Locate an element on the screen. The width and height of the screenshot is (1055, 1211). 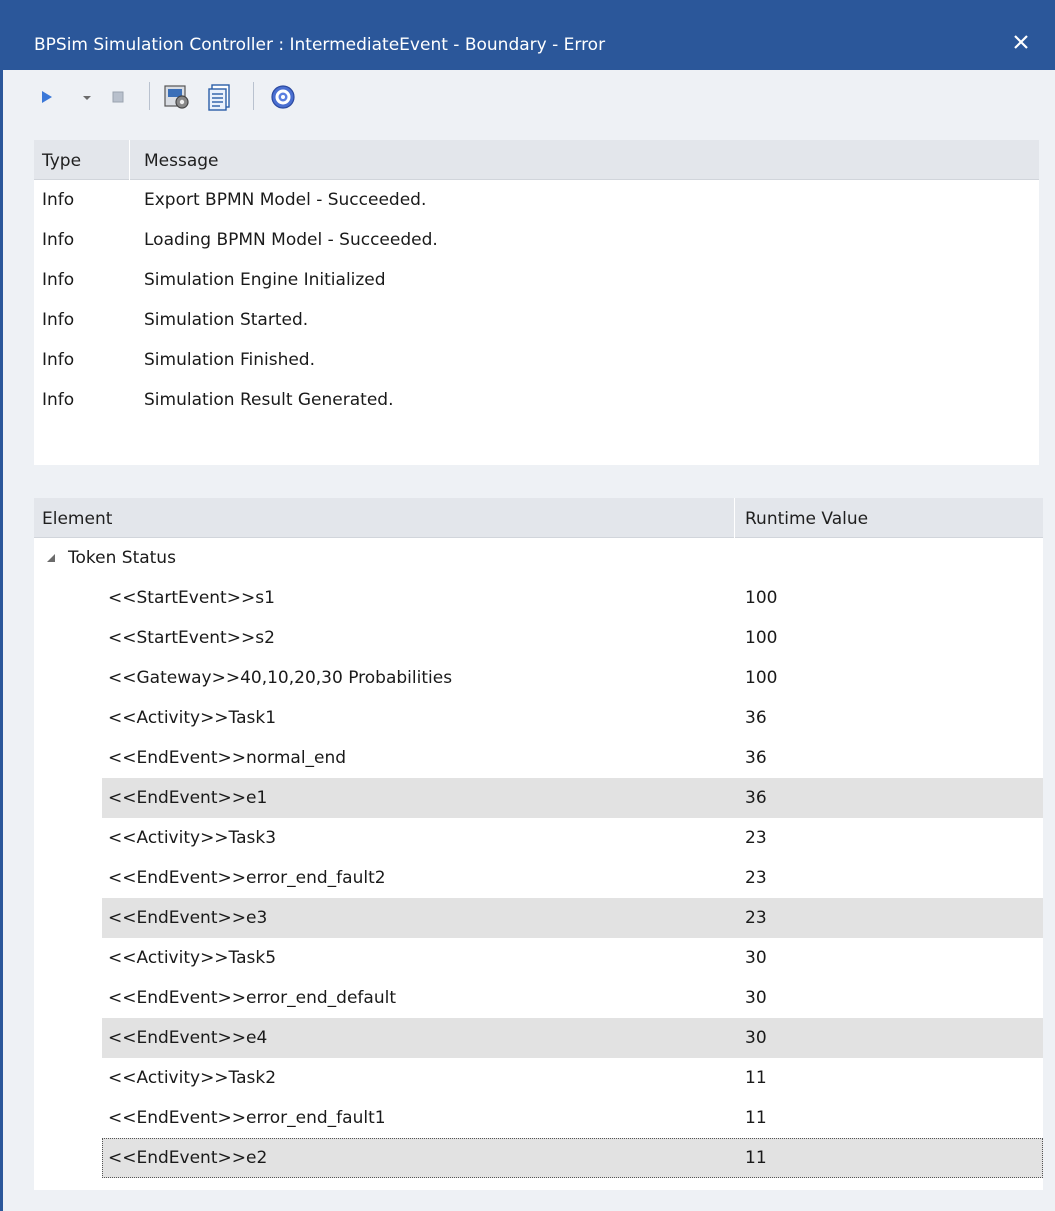
result-row: <<EndEvent>>error_end_default 30 is located at coordinates (538, 998).